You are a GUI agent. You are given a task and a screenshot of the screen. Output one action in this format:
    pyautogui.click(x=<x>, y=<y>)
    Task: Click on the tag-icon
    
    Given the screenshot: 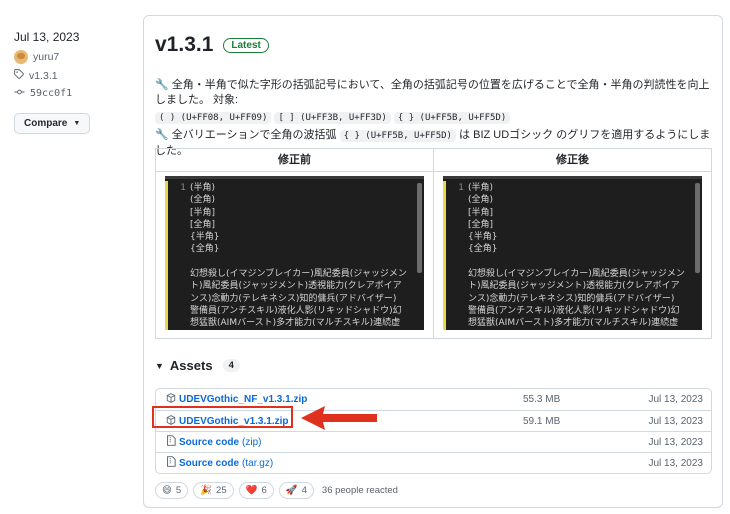 What is the action you would take?
    pyautogui.click(x=19, y=75)
    